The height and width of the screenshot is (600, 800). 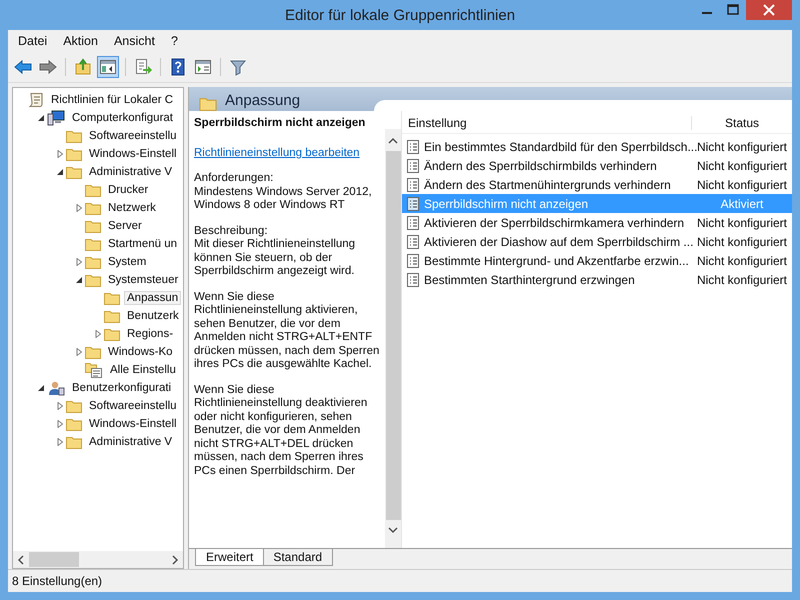 What do you see at coordinates (174, 41) in the screenshot?
I see `menu-item: ?` at bounding box center [174, 41].